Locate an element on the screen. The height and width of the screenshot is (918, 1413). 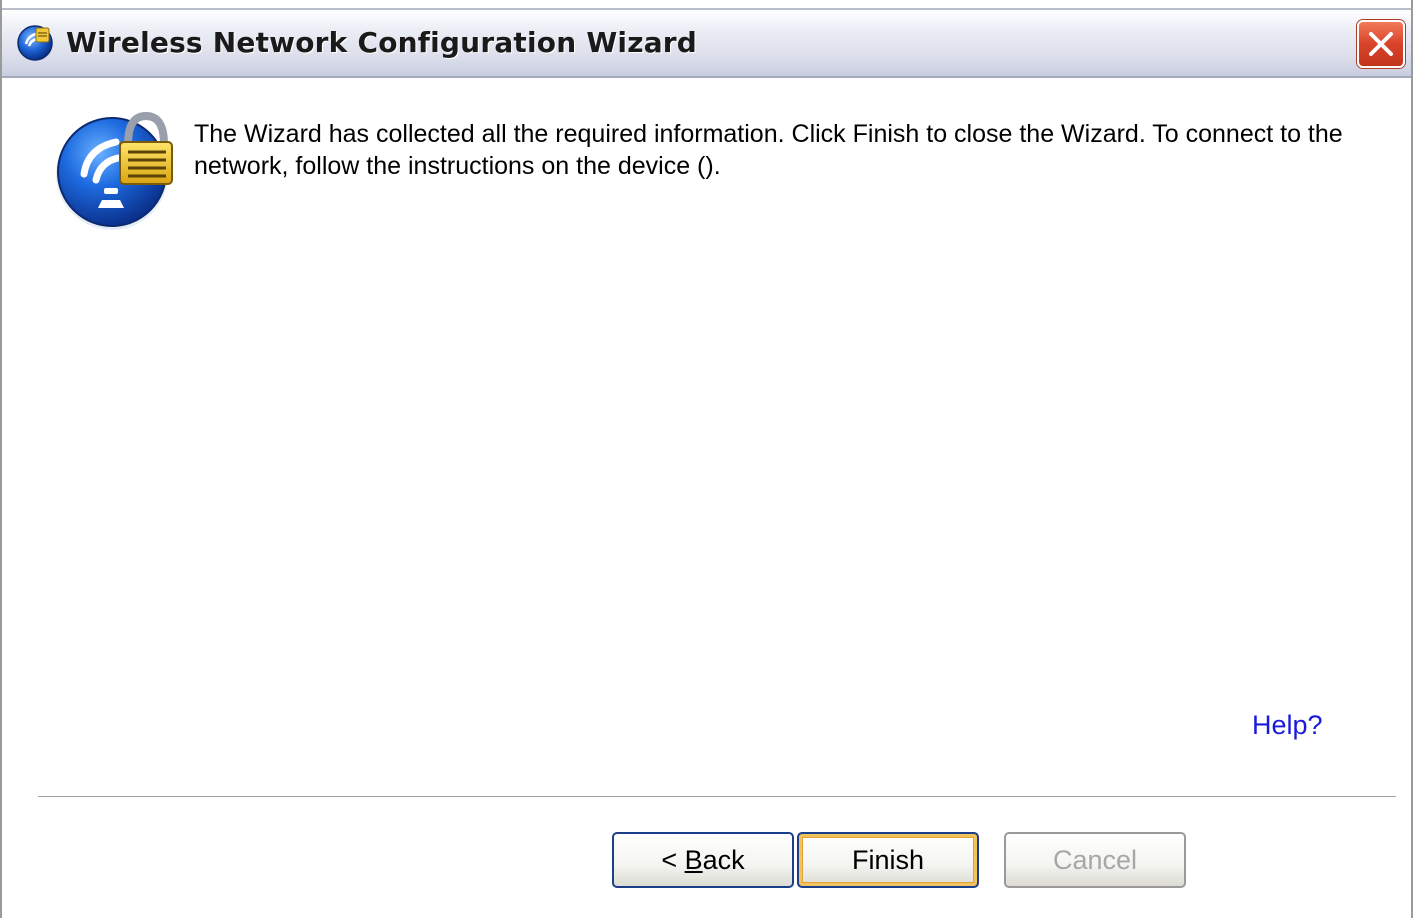
back-button: < Back is located at coordinates (703, 860).